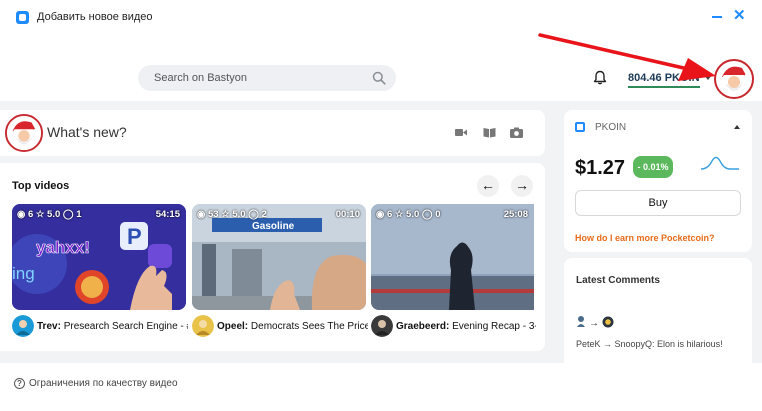 This screenshot has height=411, width=762. What do you see at coordinates (95, 17) in the screenshot?
I see `window-title: Добавить новое видео` at bounding box center [95, 17].